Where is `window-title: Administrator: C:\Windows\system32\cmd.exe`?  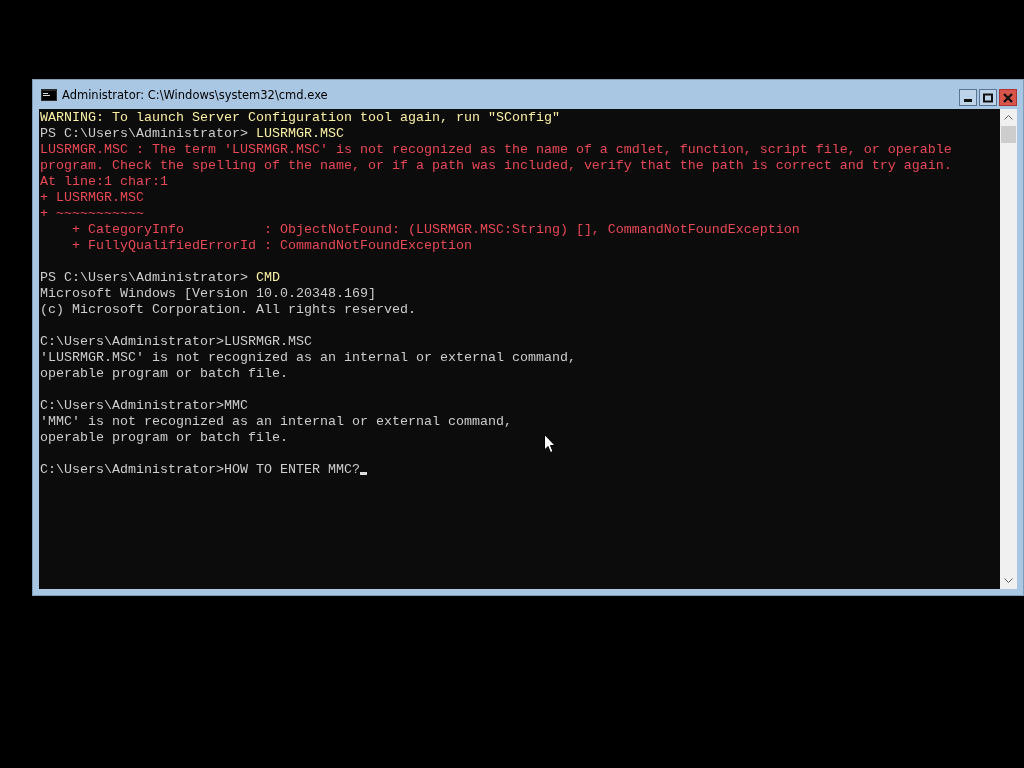
window-title: Administrator: C:\Windows\system32\cmd.exe is located at coordinates (195, 94).